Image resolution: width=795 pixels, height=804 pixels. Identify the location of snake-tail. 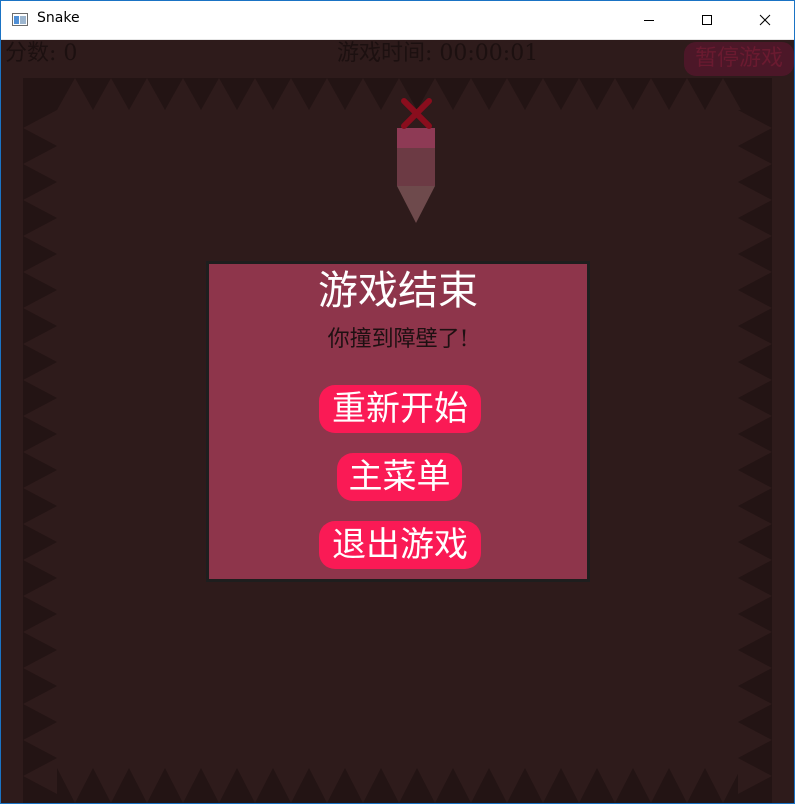
(416, 204).